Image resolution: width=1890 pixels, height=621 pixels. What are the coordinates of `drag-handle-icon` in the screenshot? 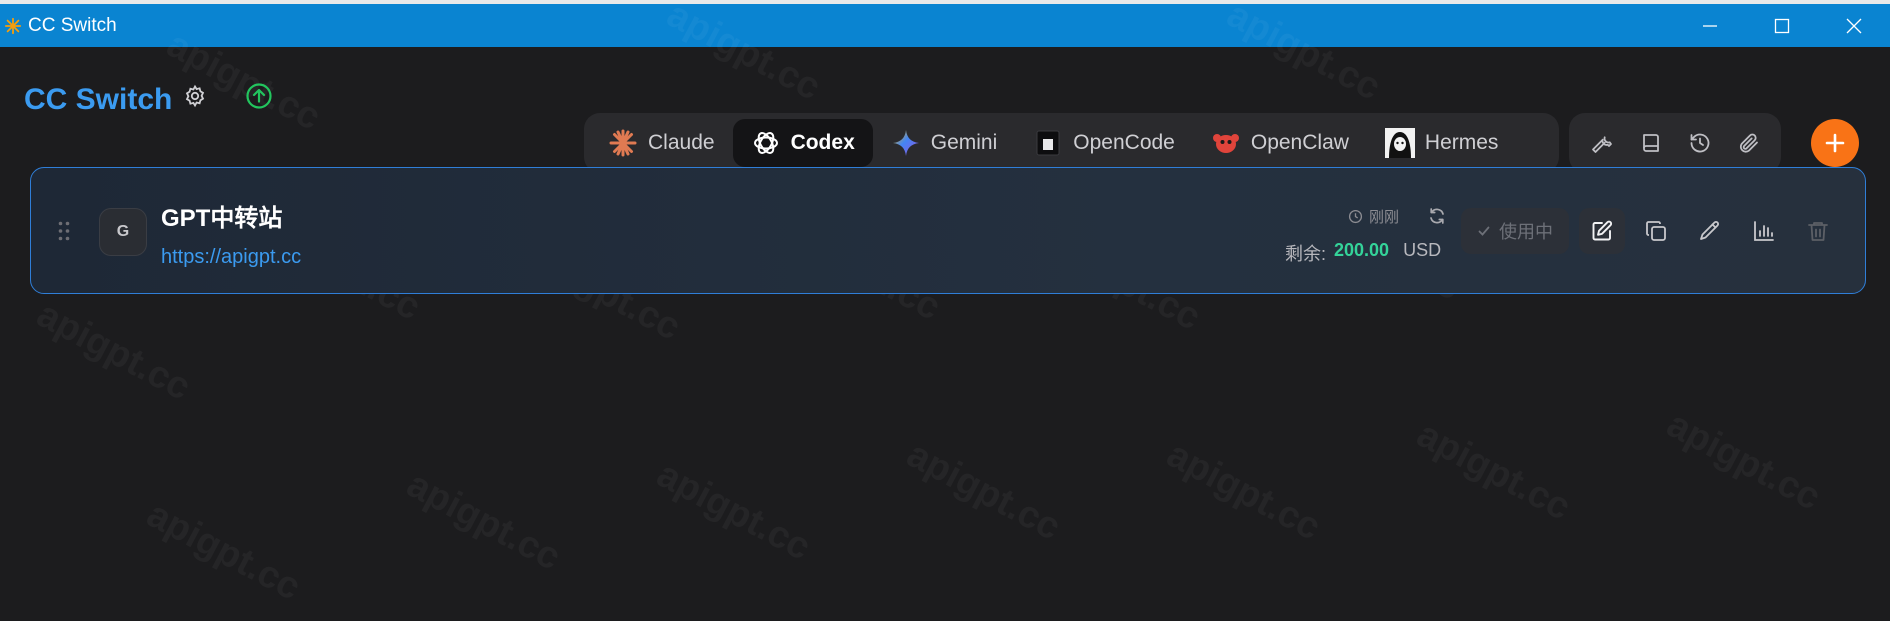 It's located at (64, 231).